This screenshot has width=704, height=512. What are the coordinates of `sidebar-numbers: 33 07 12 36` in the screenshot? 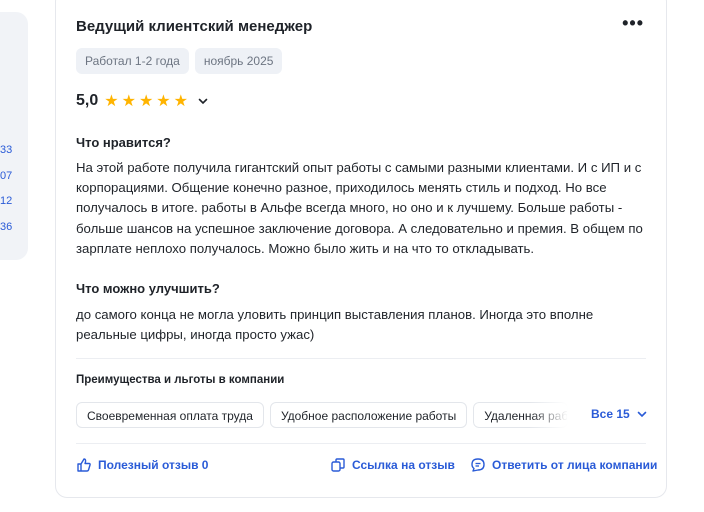 It's located at (6, 194).